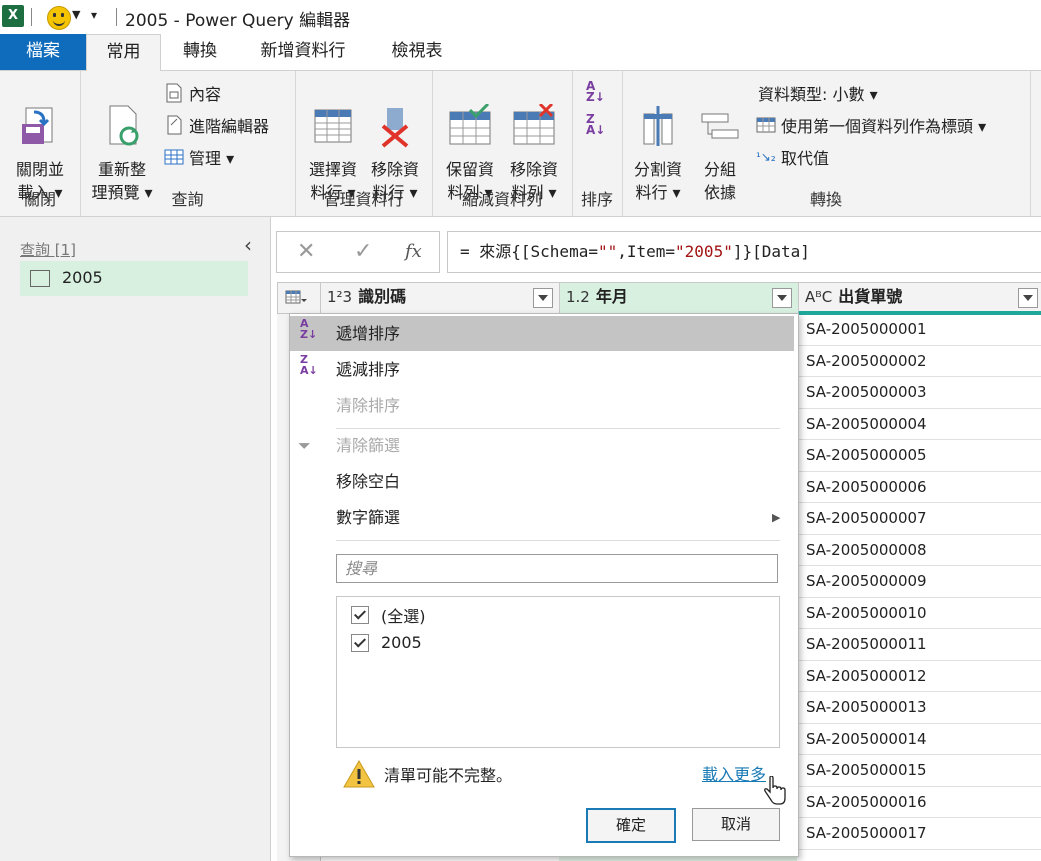 The height and width of the screenshot is (861, 1041). What do you see at coordinates (306, 251) in the screenshot?
I see `cancel-formula-icon: ✕` at bounding box center [306, 251].